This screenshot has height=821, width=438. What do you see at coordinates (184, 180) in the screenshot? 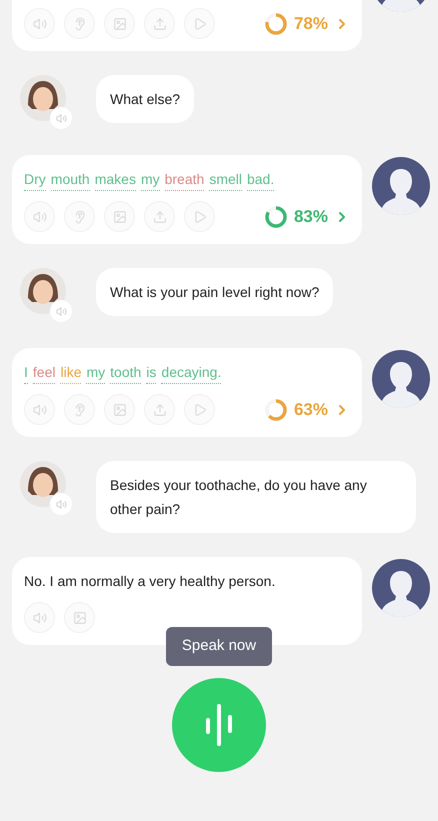
I see `scored-word: breath` at bounding box center [184, 180].